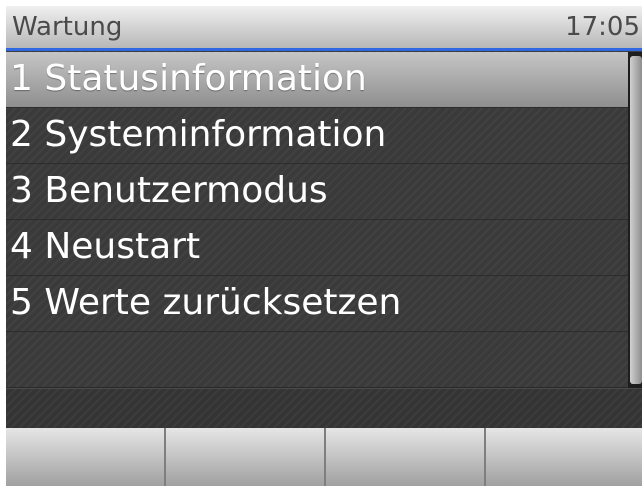 This screenshot has height=486, width=642. I want to click on scrollbar, so click(635, 220).